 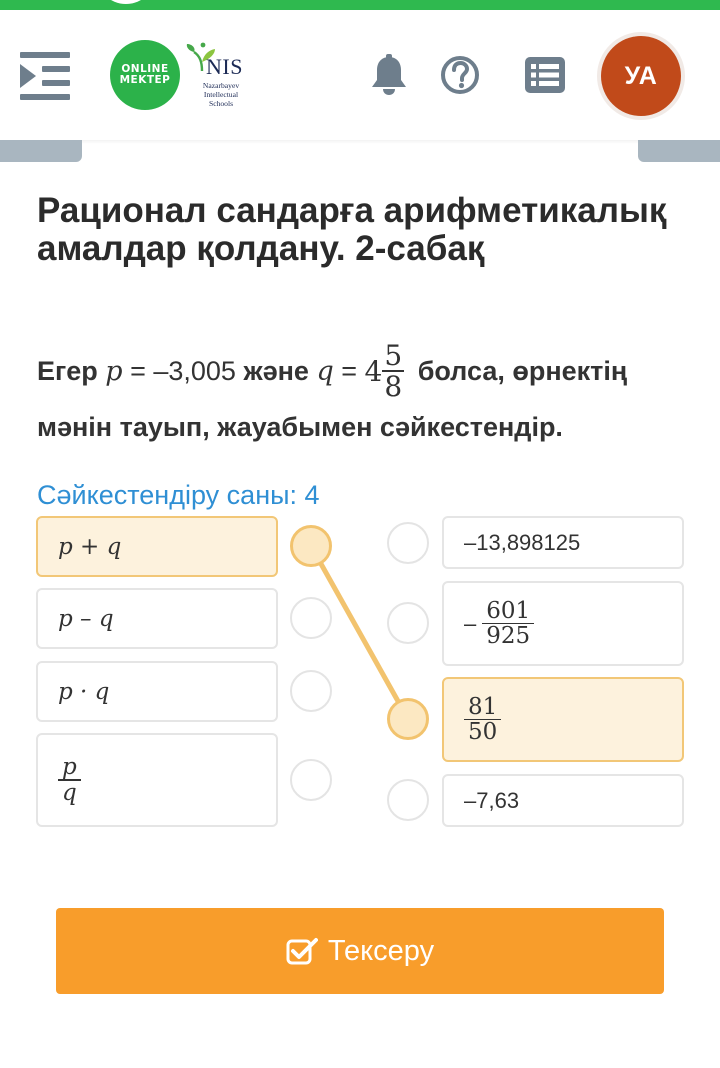 I want to click on fraction-denominator: q, so click(x=69, y=792).